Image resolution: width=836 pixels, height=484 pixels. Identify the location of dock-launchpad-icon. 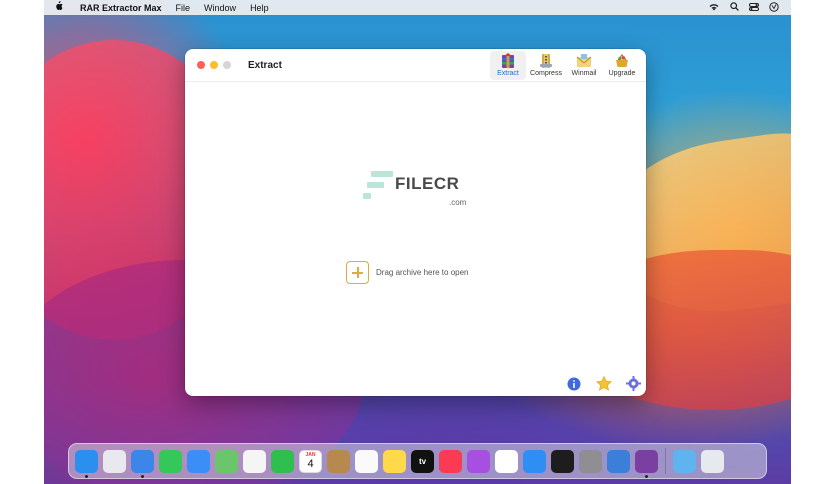
(114, 461).